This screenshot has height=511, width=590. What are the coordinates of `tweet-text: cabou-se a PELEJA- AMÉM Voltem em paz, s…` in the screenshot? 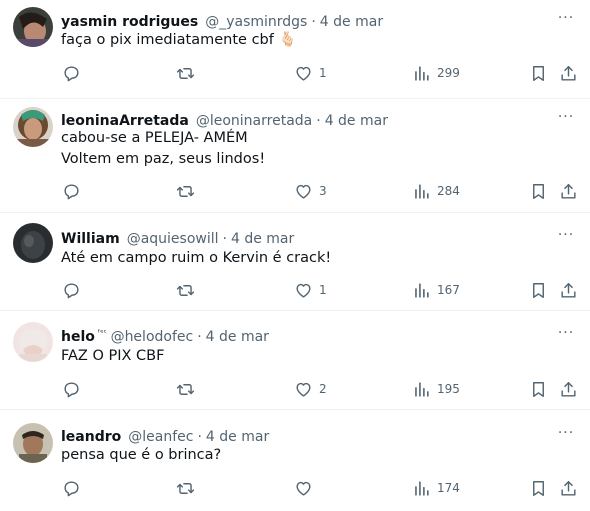 It's located at (163, 148).